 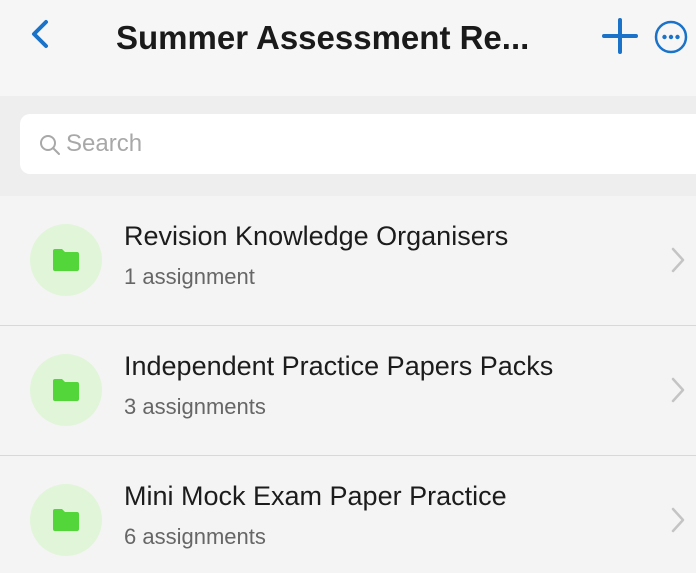 What do you see at coordinates (316, 236) in the screenshot?
I see `folder-title: Revision Knowledge Organisers` at bounding box center [316, 236].